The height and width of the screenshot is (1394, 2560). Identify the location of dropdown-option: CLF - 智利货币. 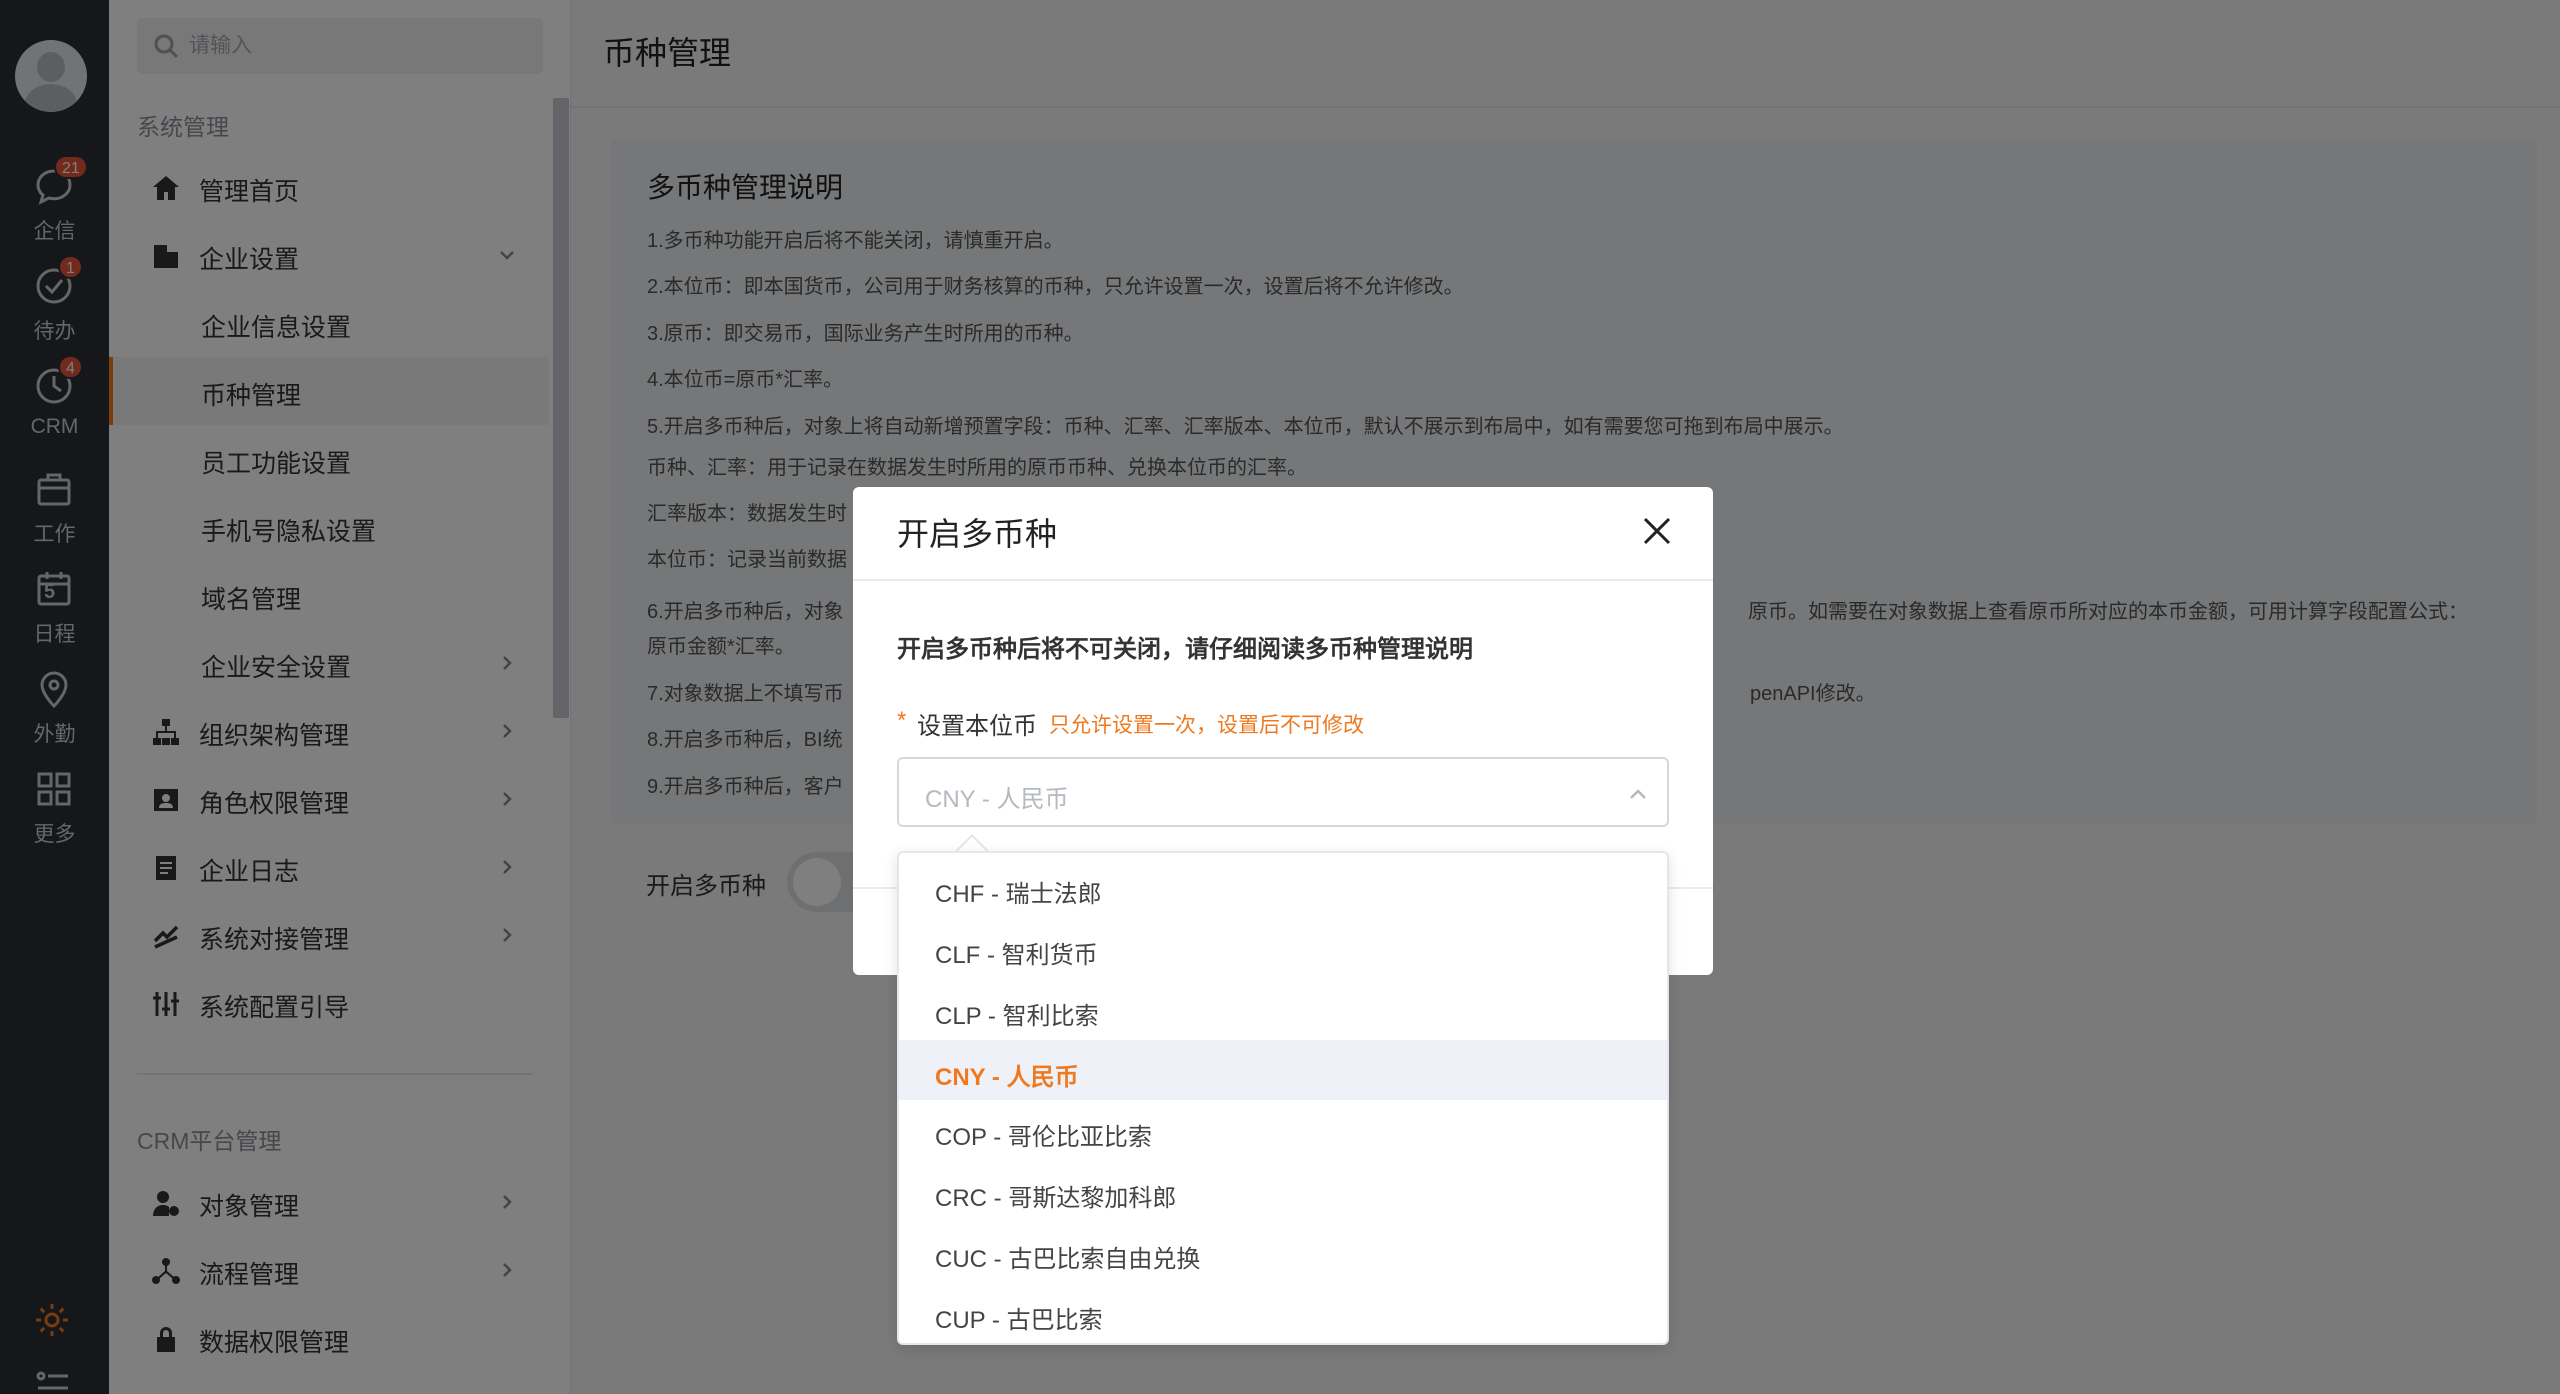
(1283, 948).